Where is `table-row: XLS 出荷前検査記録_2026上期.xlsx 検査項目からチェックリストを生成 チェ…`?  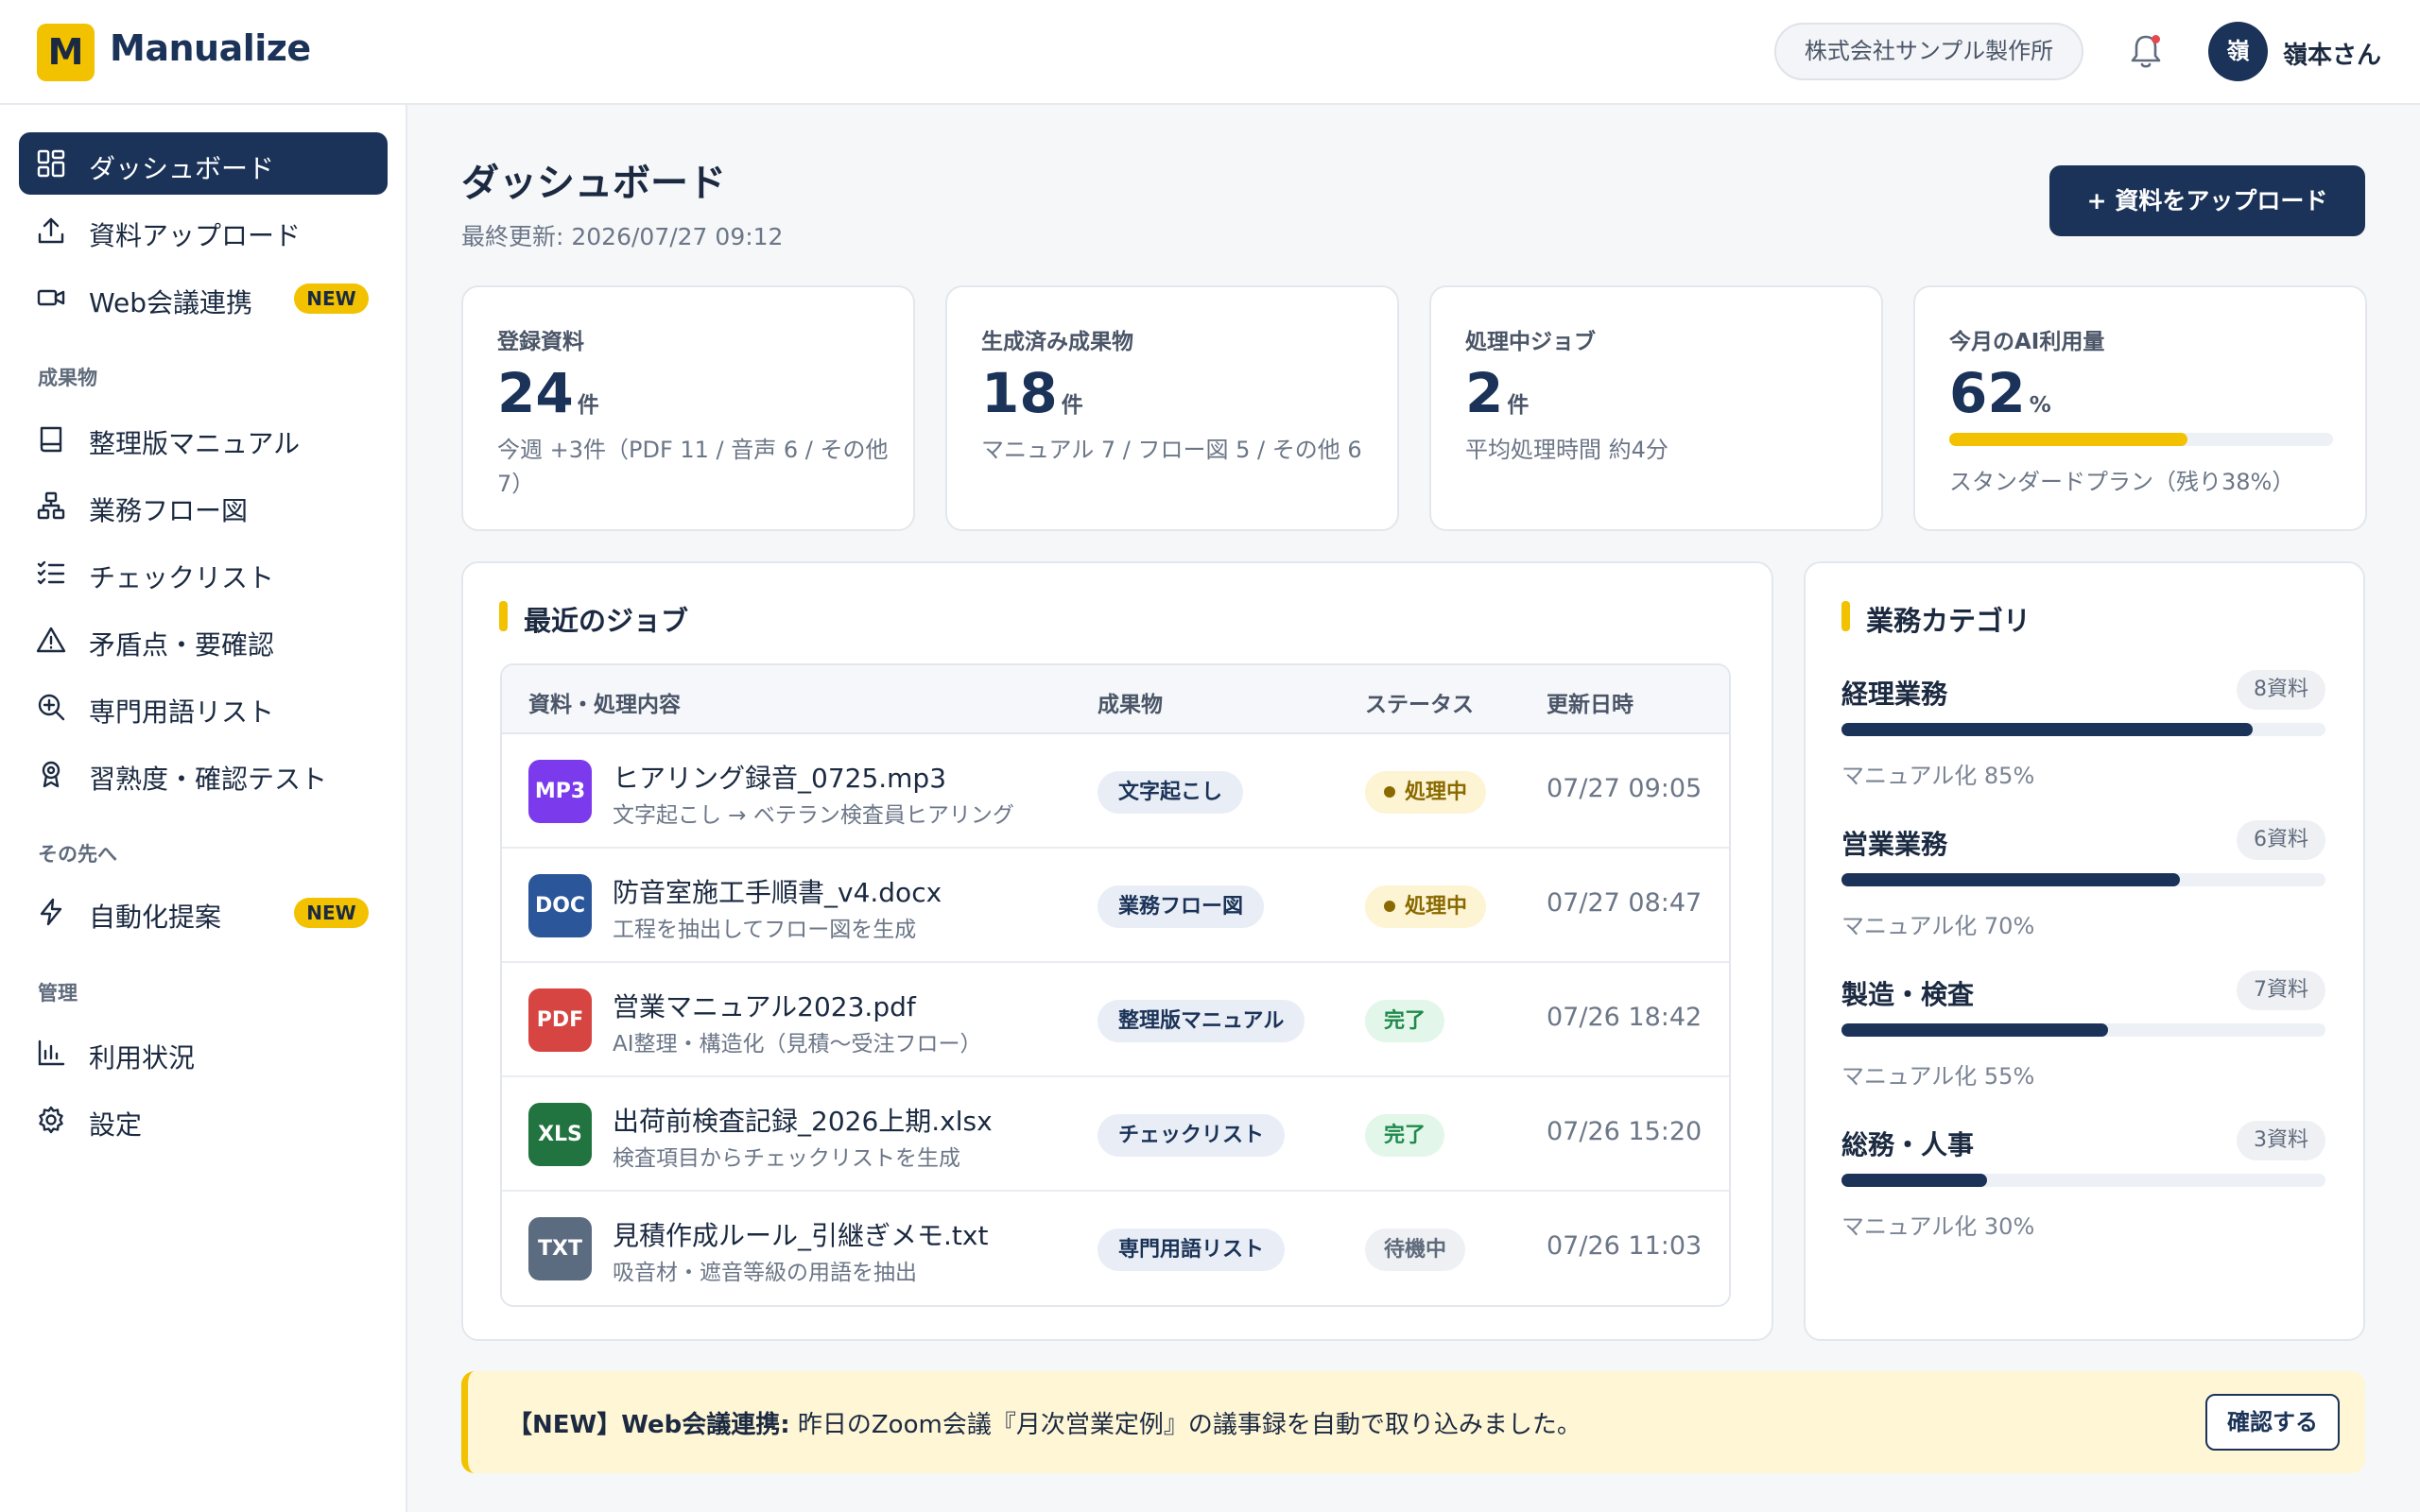
table-row: XLS 出荷前検査記録_2026上期.xlsx 検査項目からチェックリストを生成 チェ… is located at coordinates (1115, 1134).